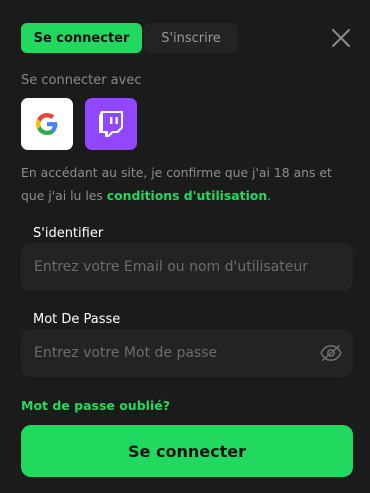 The width and height of the screenshot is (370, 493). I want to click on google-login-button, so click(47, 124).